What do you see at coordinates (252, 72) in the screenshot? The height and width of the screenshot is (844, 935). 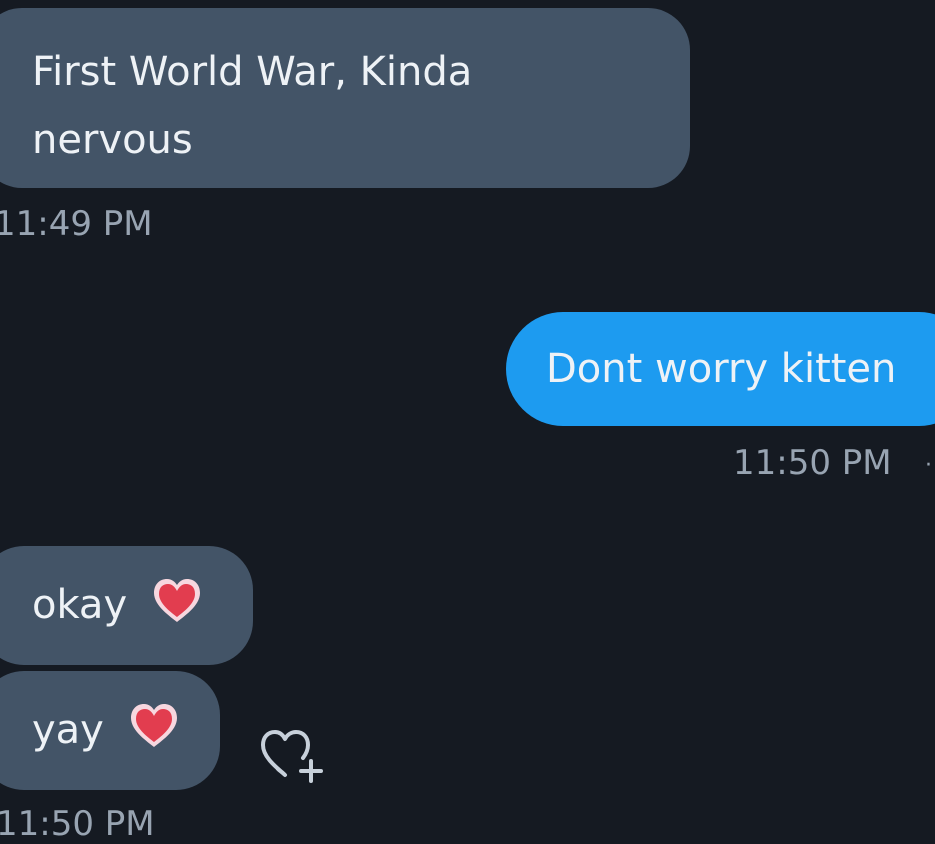 I see `message-text-line: First World War, Kinda` at bounding box center [252, 72].